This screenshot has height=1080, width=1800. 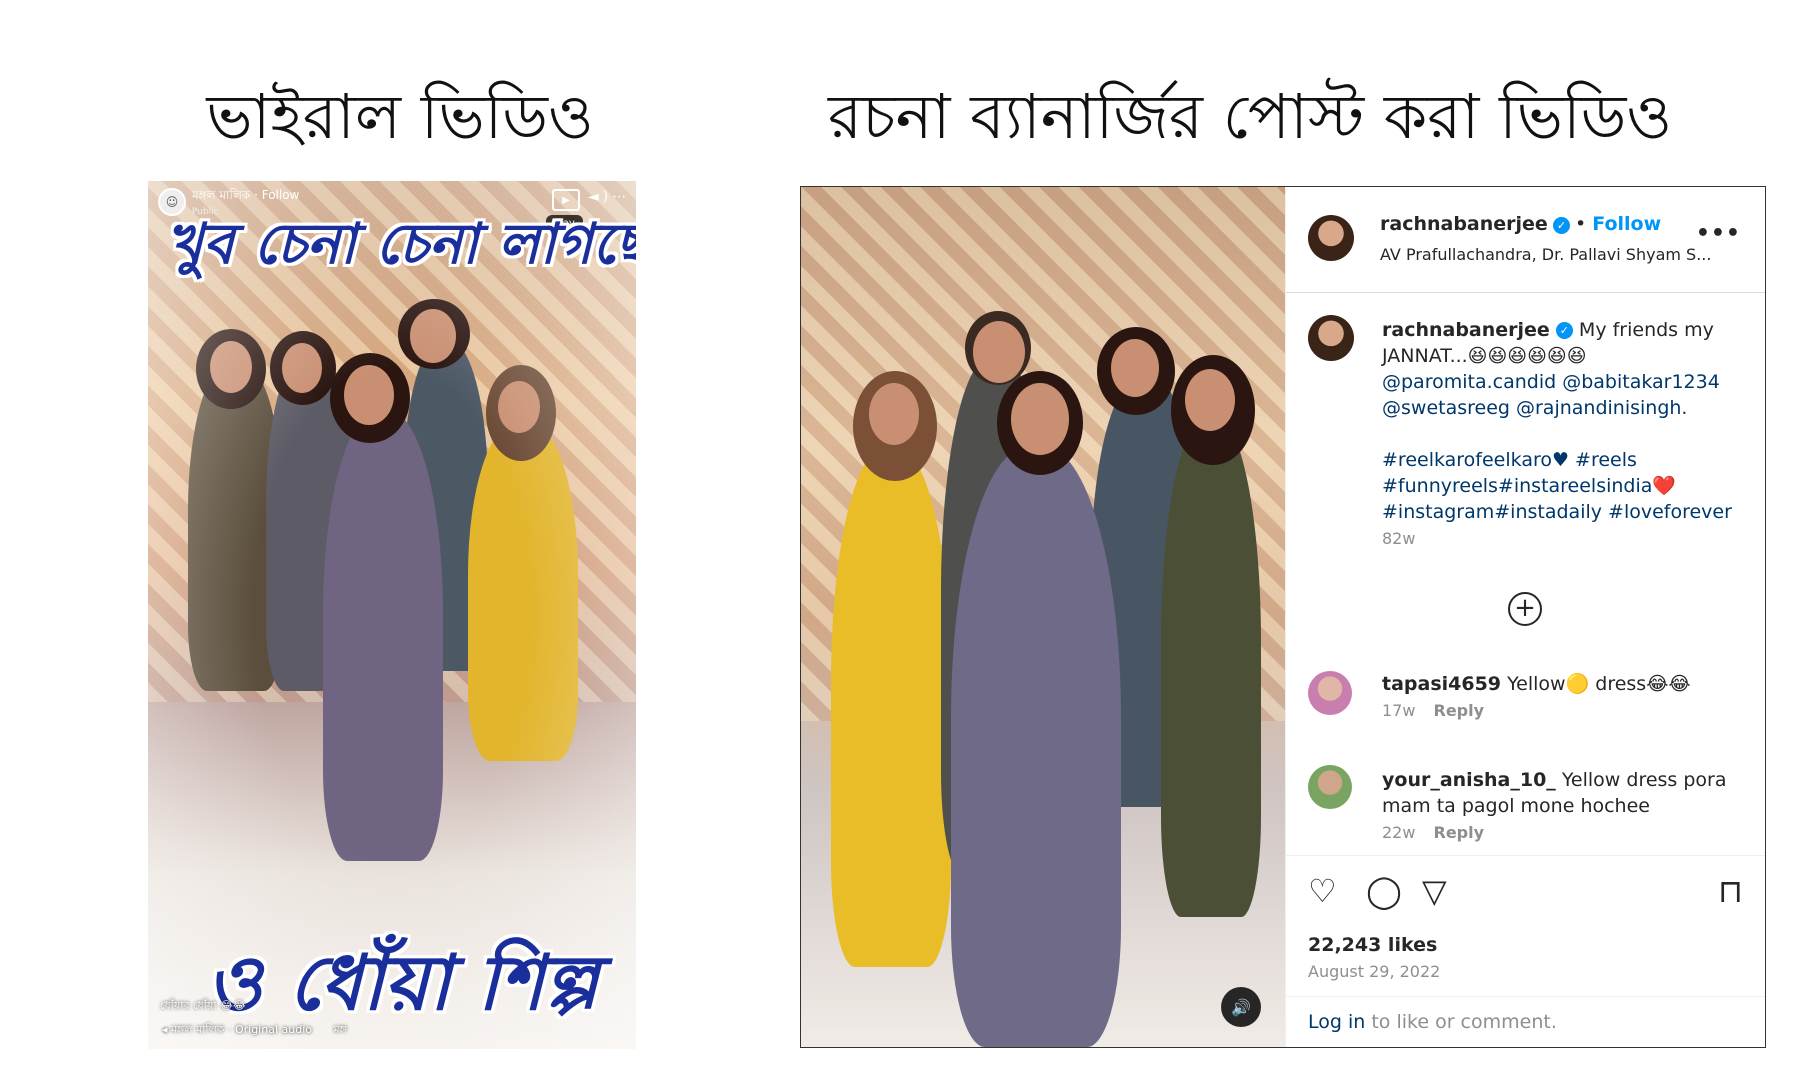 I want to click on footer-audio-row: ◂ মঙ্গল মালিক · Original audio মঙ্গ, so click(x=254, y=1030).